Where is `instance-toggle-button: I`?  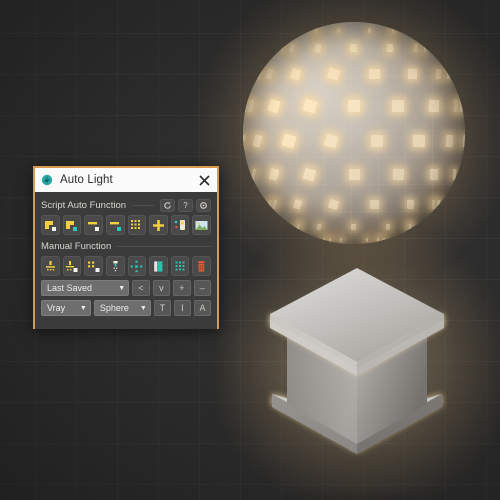 instance-toggle-button: I is located at coordinates (182, 308).